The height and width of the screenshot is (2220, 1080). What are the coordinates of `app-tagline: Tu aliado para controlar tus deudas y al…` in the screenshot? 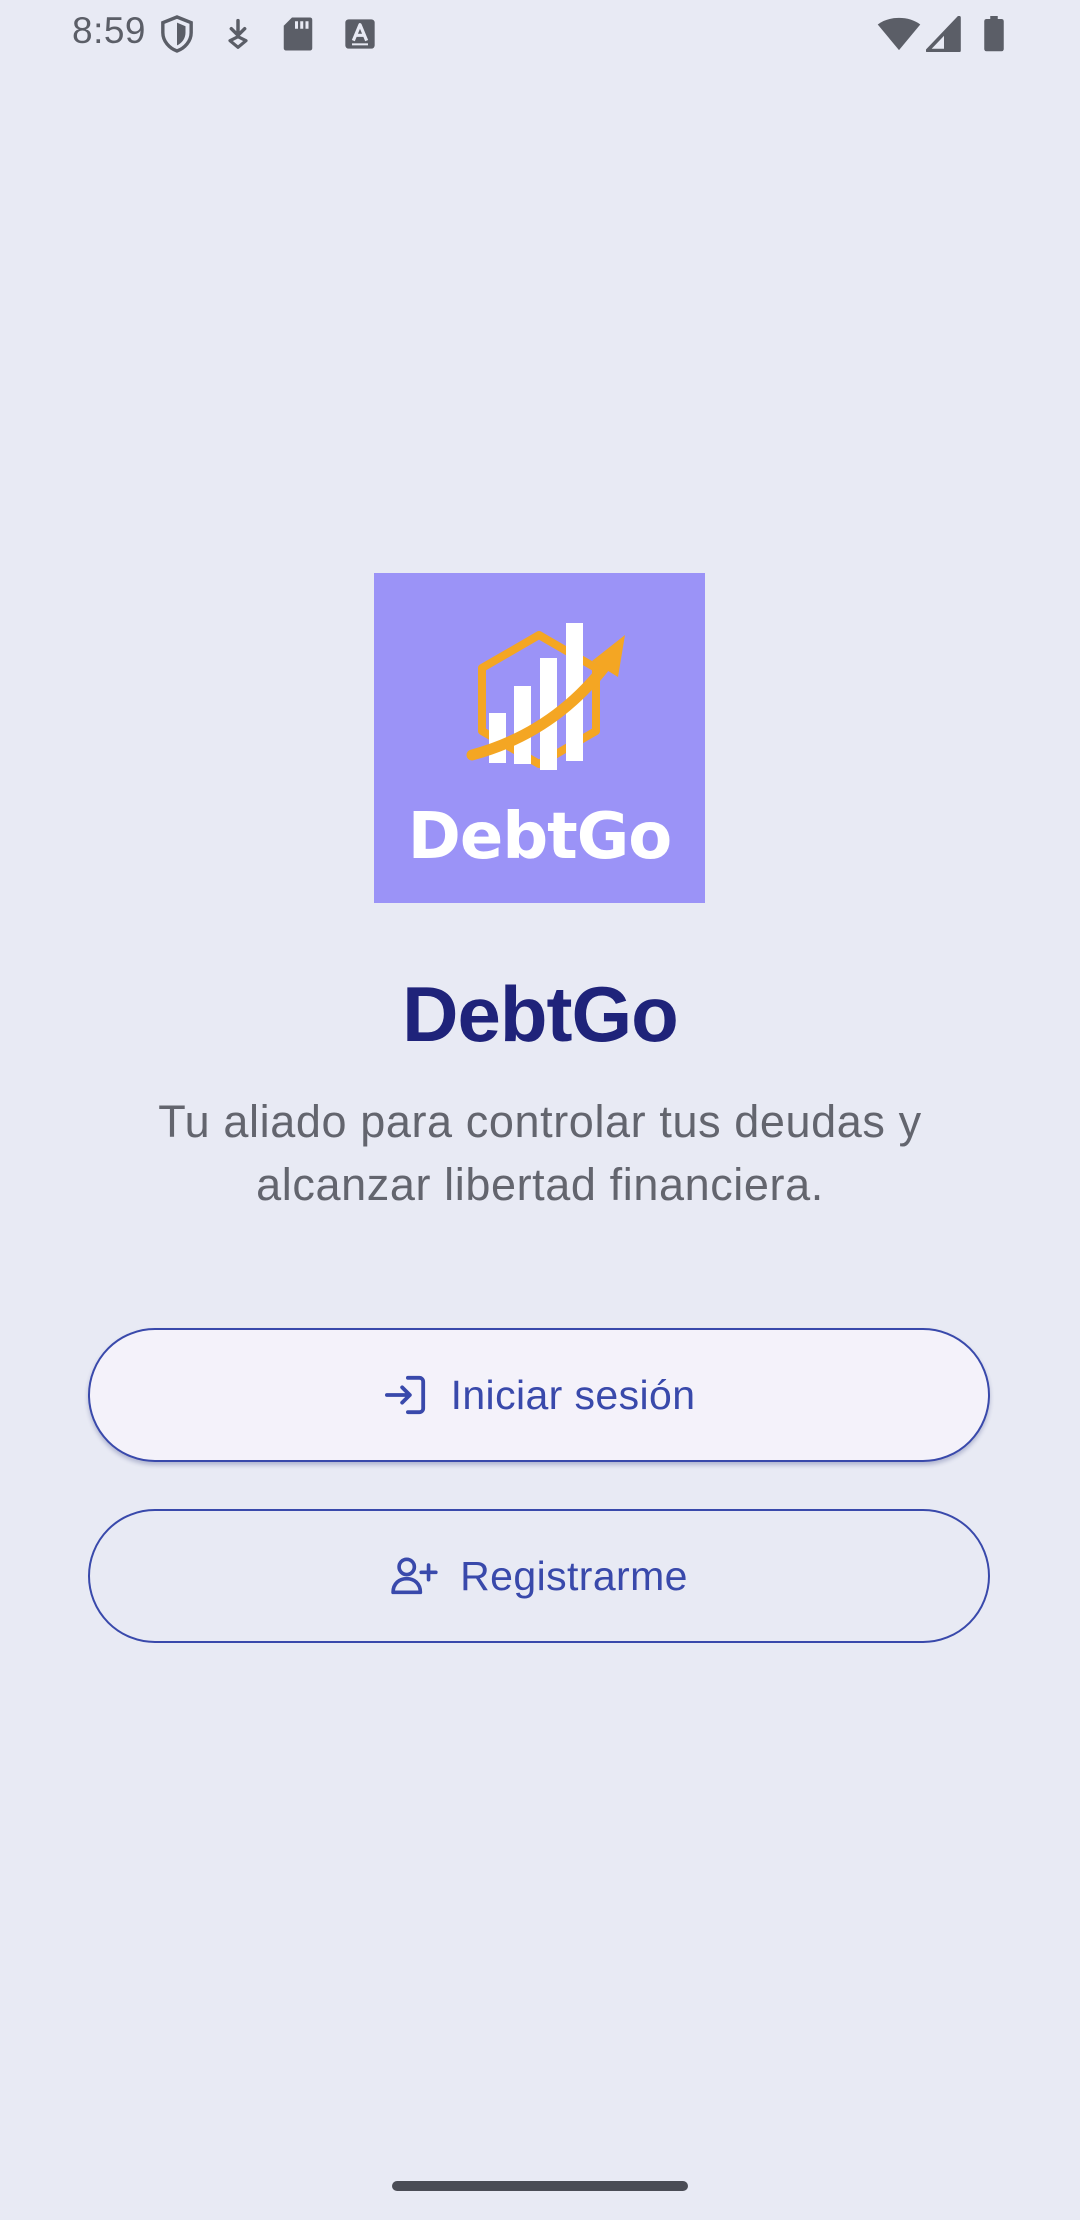 It's located at (540, 1153).